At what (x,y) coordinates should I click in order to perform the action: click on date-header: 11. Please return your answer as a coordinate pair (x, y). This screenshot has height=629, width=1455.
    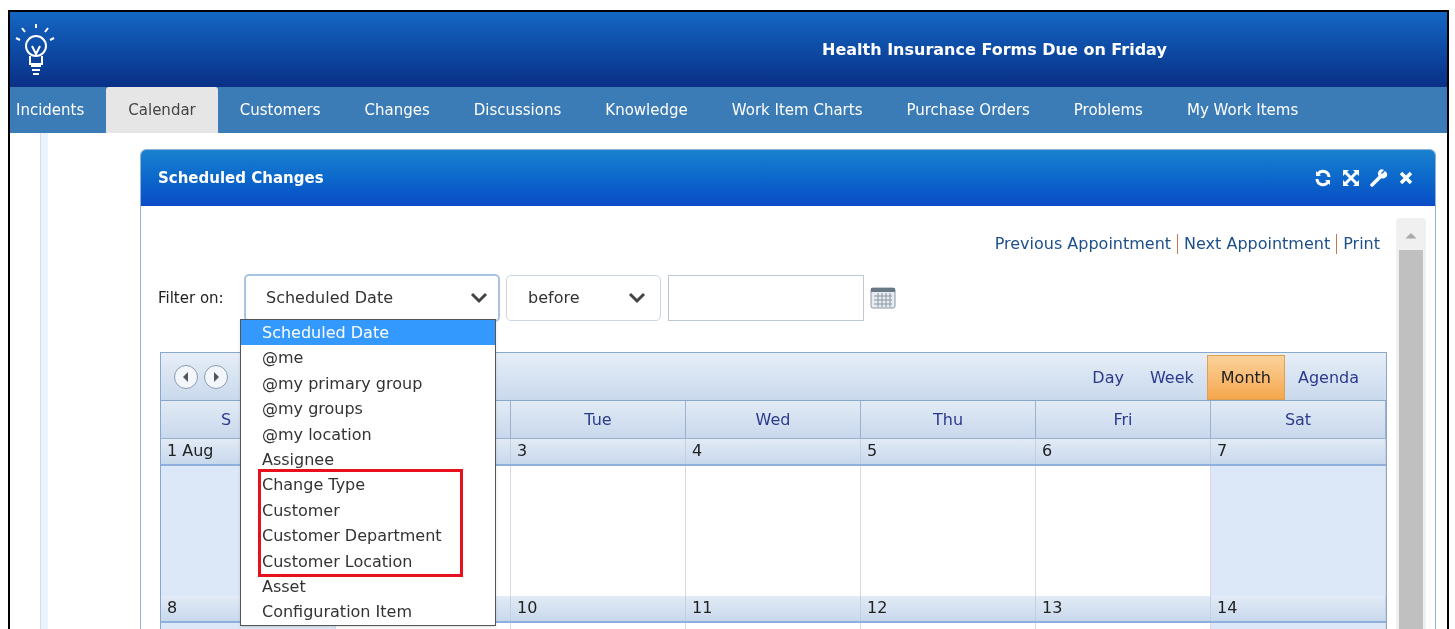
    Looking at the image, I should click on (773, 608).